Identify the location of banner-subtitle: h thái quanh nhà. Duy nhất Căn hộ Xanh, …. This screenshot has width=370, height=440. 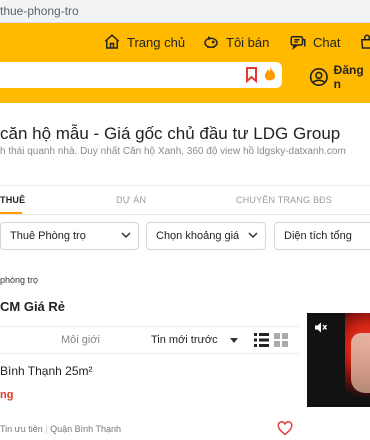
(173, 151).